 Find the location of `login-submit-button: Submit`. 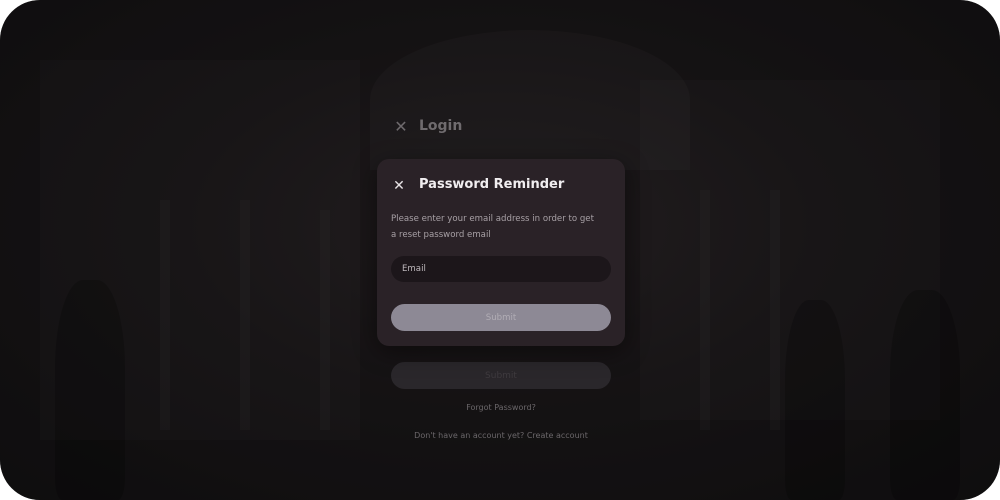

login-submit-button: Submit is located at coordinates (501, 375).